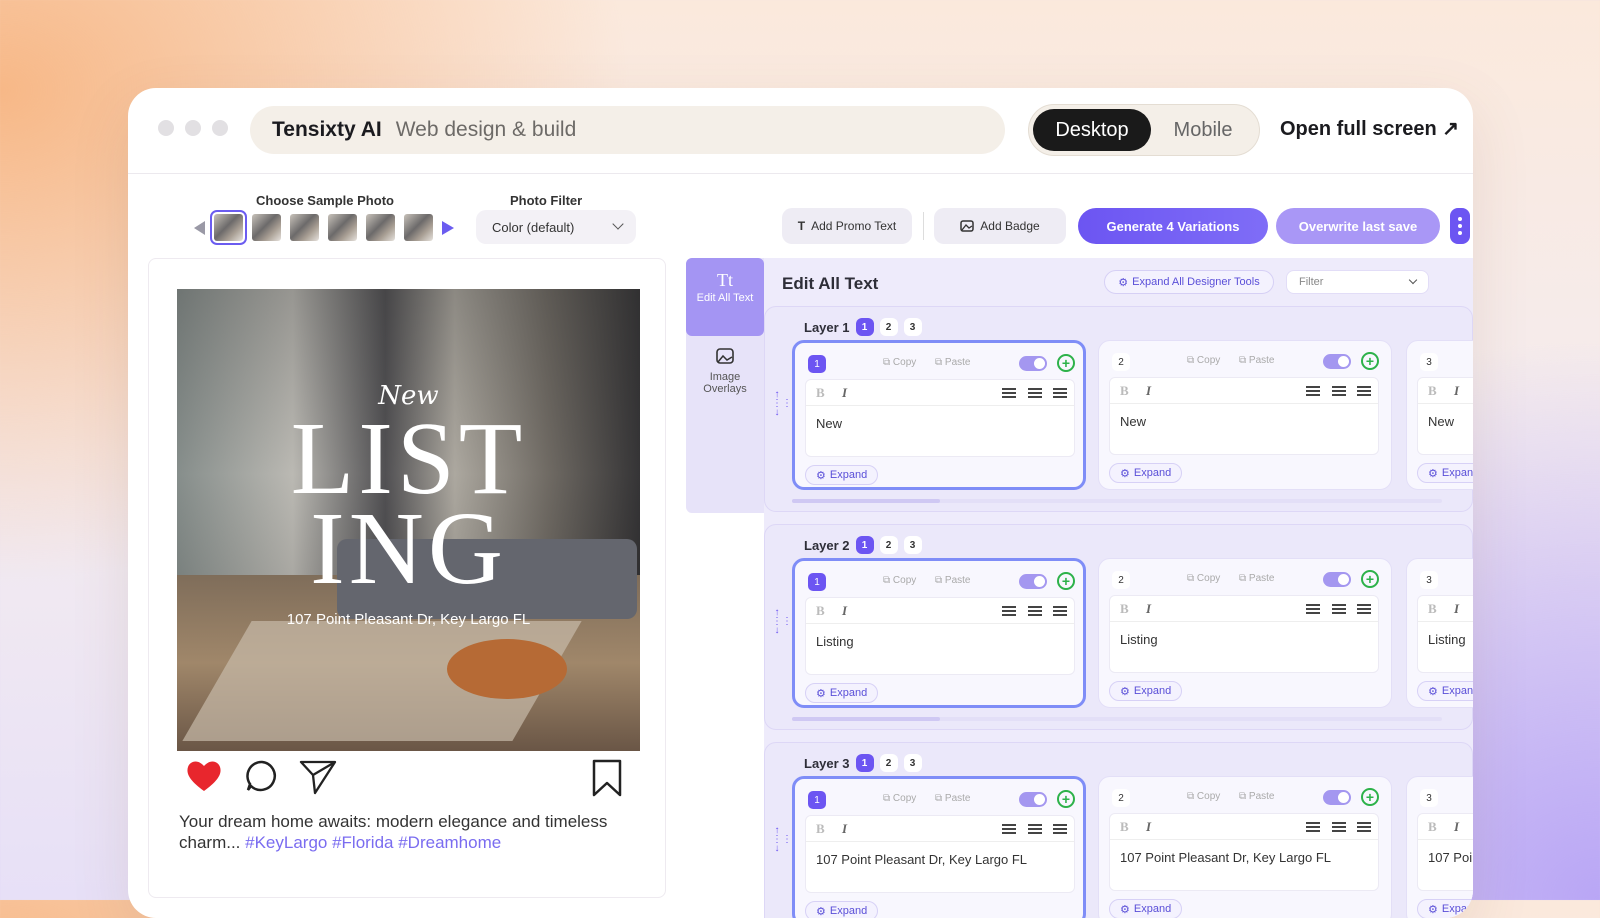 Image resolution: width=1600 pixels, height=918 pixels. I want to click on mobile-view-button: Mobile, so click(1203, 130).